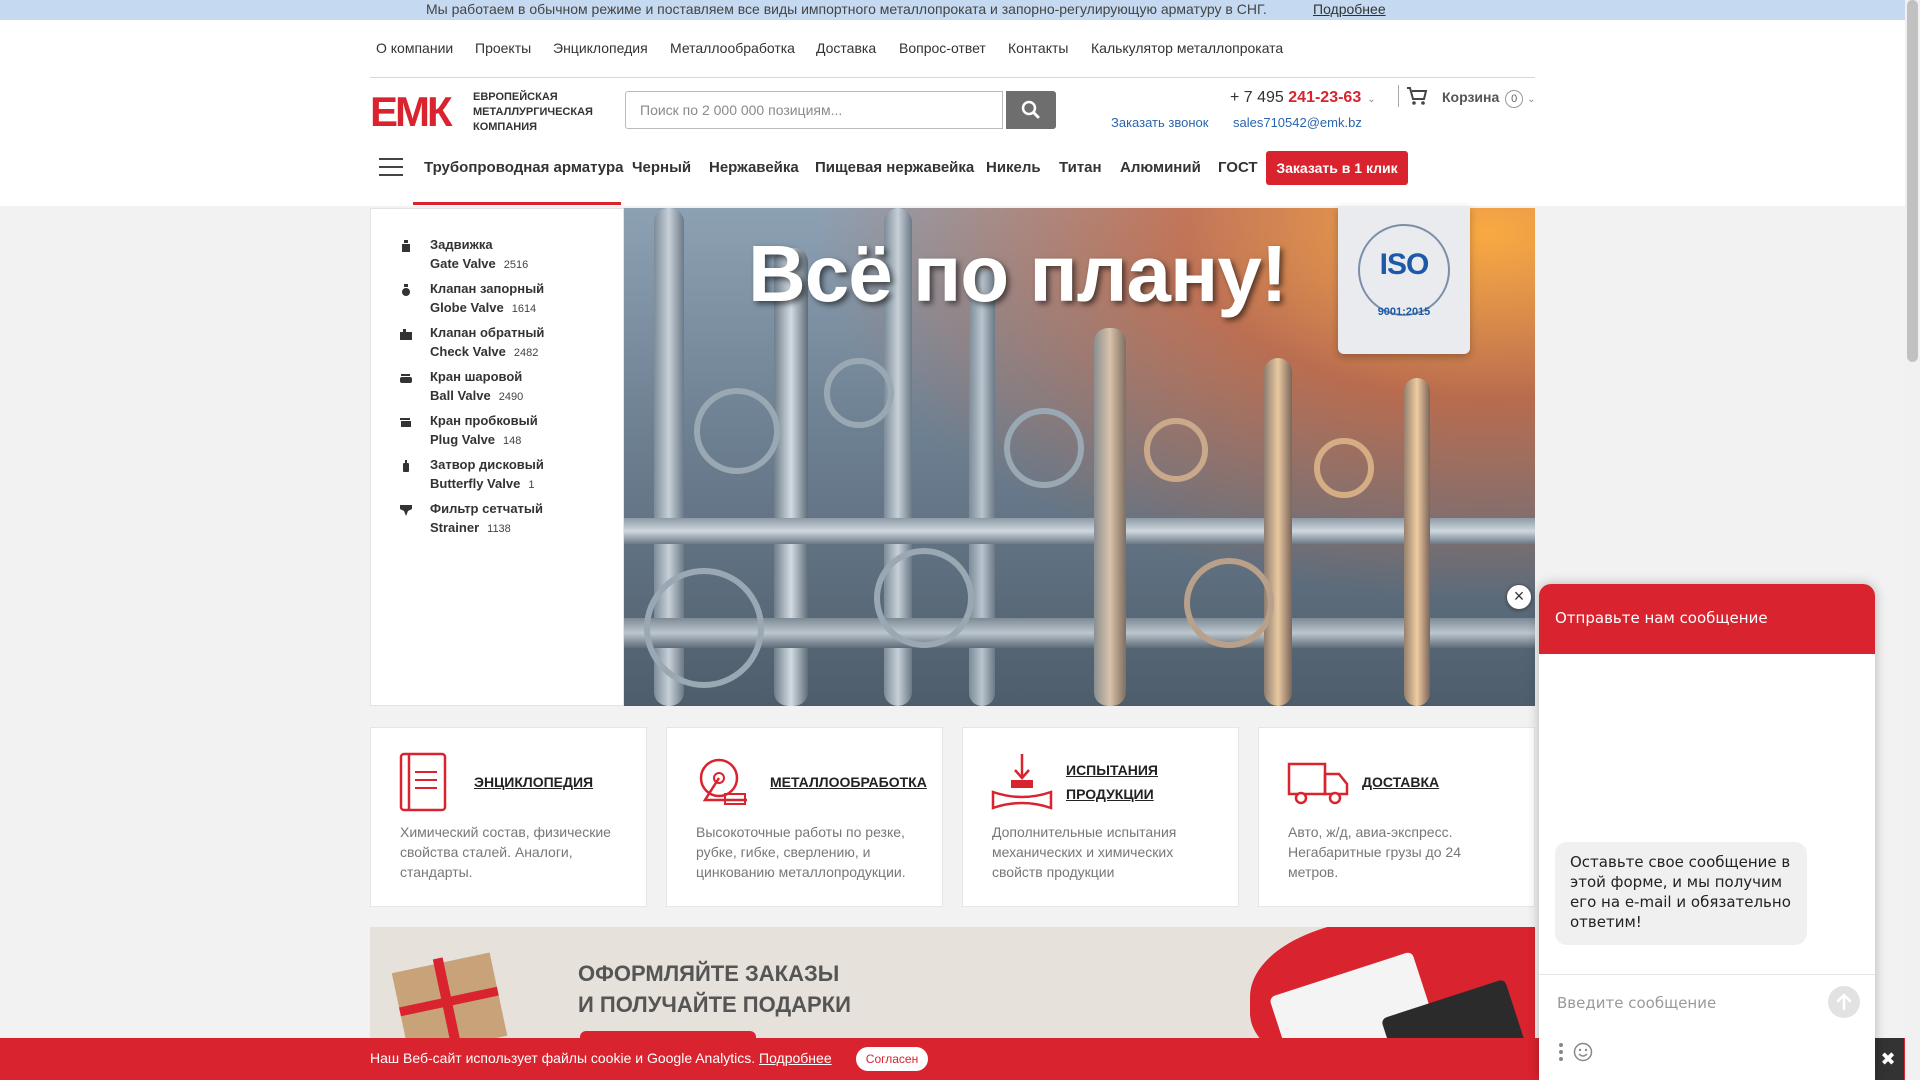 This screenshot has height=1080, width=1920. What do you see at coordinates (1259, 97) in the screenshot?
I see `phone-prefix: + 7 495` at bounding box center [1259, 97].